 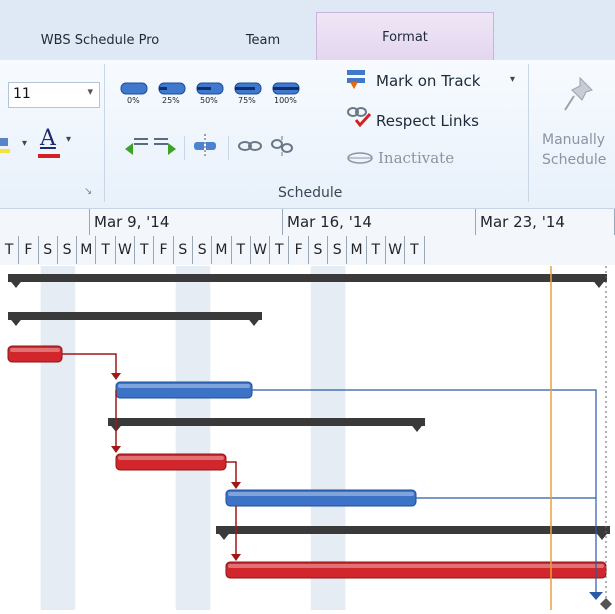 I want to click on dialog-launcher-icon: ↘, so click(x=88, y=191).